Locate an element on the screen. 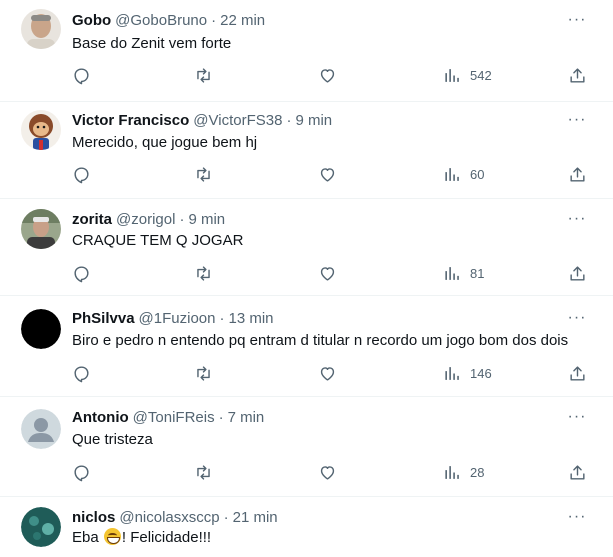  views-button: 542 is located at coordinates (467, 75).